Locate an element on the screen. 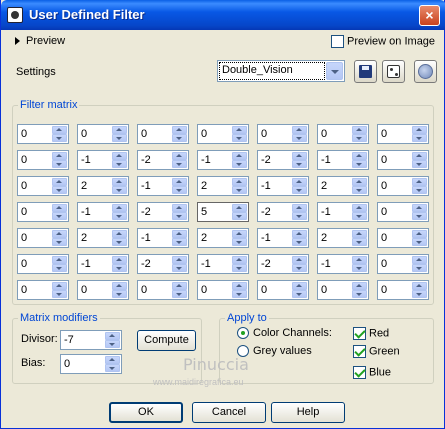  color-channels-option: Color Channels: is located at coordinates (284, 333).